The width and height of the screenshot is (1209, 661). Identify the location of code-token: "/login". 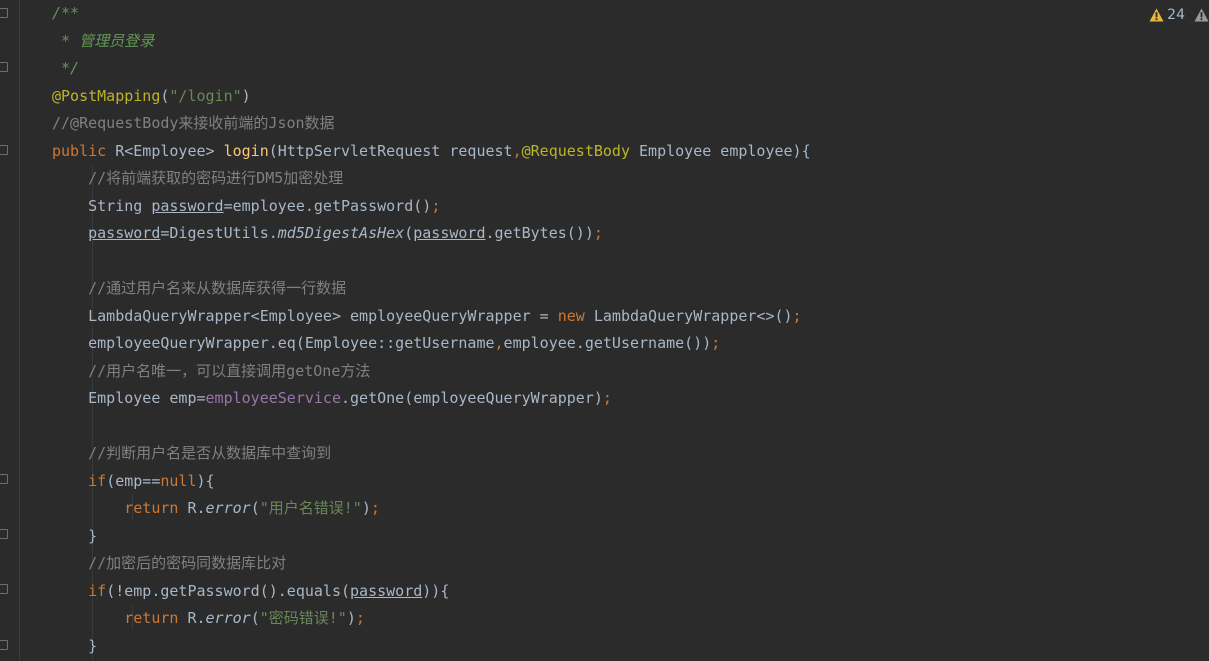
(205, 95).